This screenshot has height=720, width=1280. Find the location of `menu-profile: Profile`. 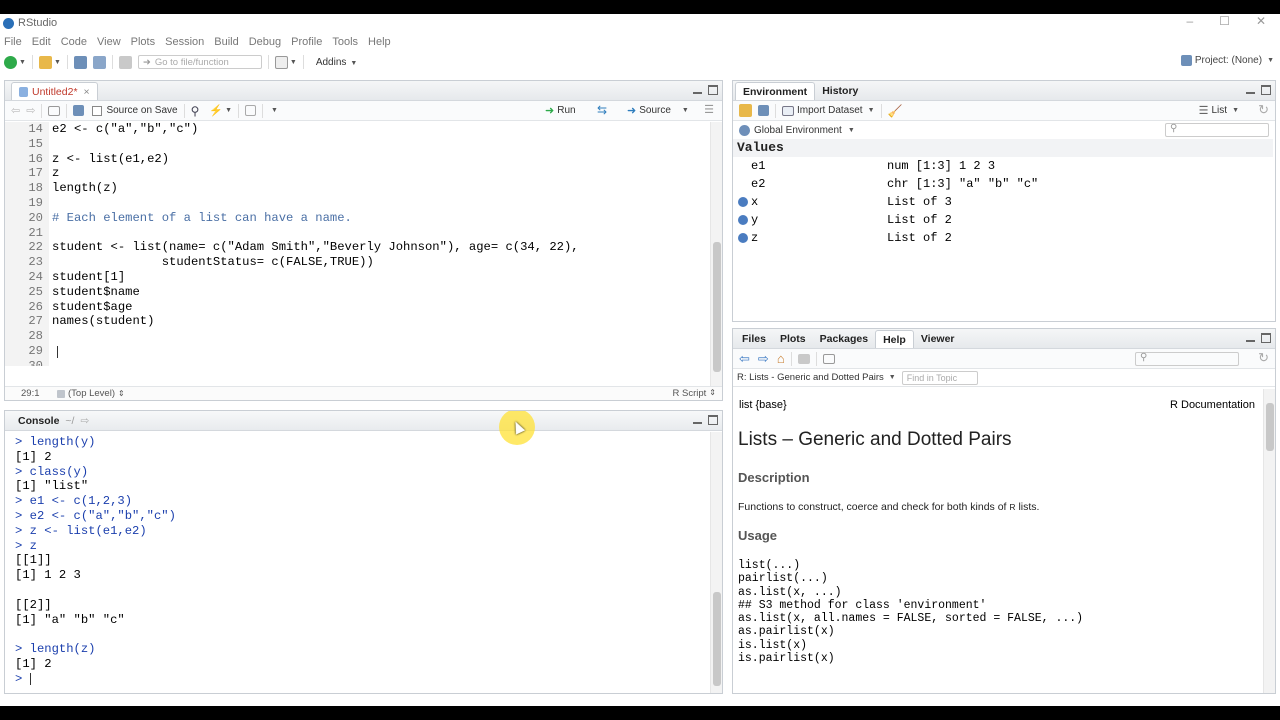

menu-profile: Profile is located at coordinates (306, 42).